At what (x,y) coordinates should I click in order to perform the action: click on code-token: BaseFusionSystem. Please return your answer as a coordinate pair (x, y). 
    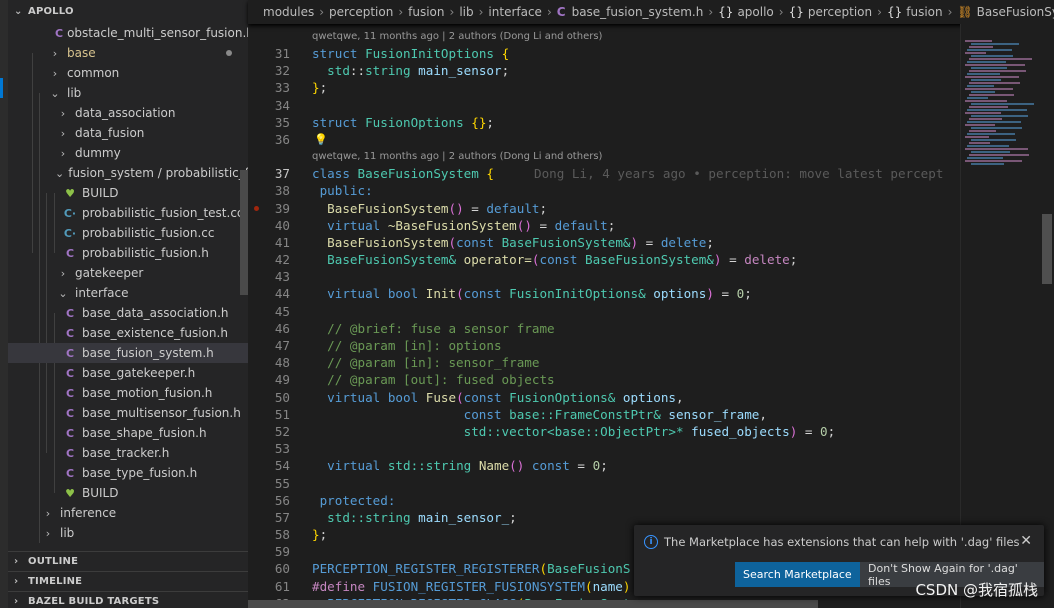
    Looking at the image, I should click on (380, 242).